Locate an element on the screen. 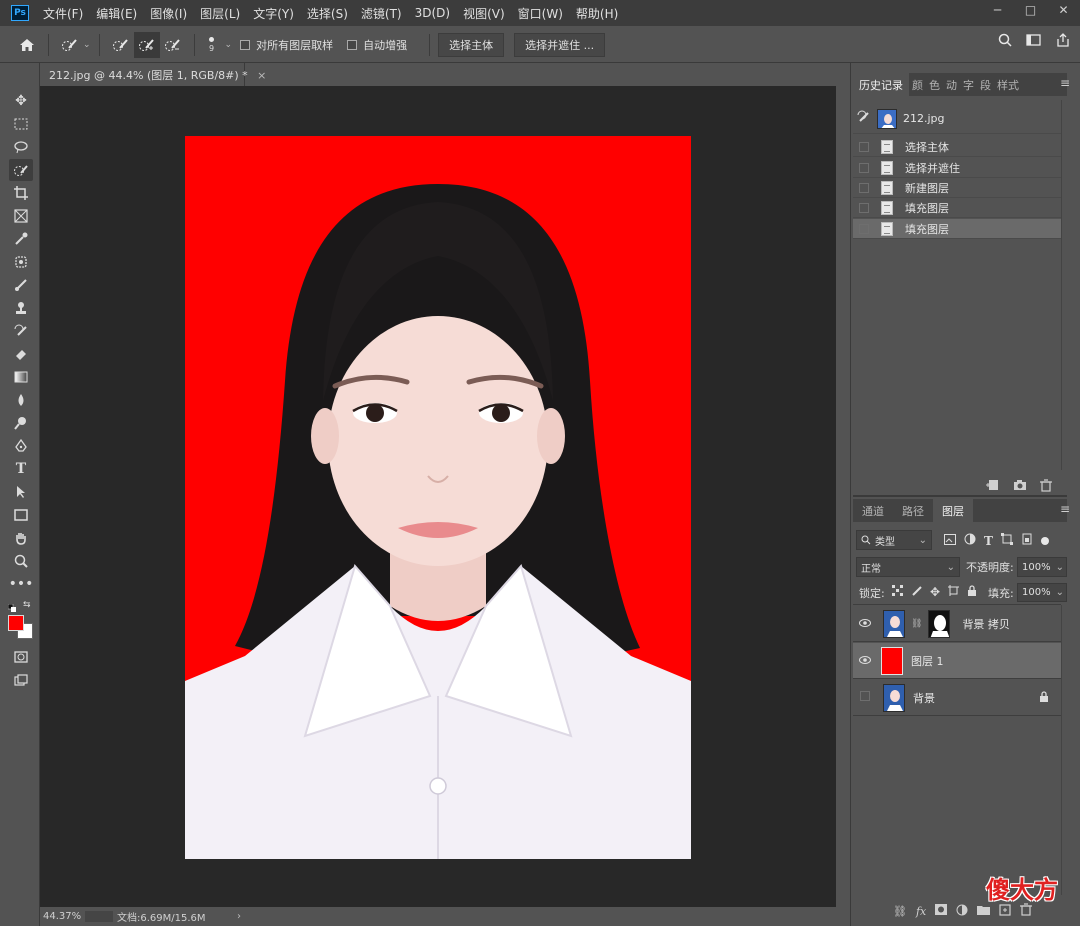  layer-row-background: 背景 is located at coordinates (957, 698).